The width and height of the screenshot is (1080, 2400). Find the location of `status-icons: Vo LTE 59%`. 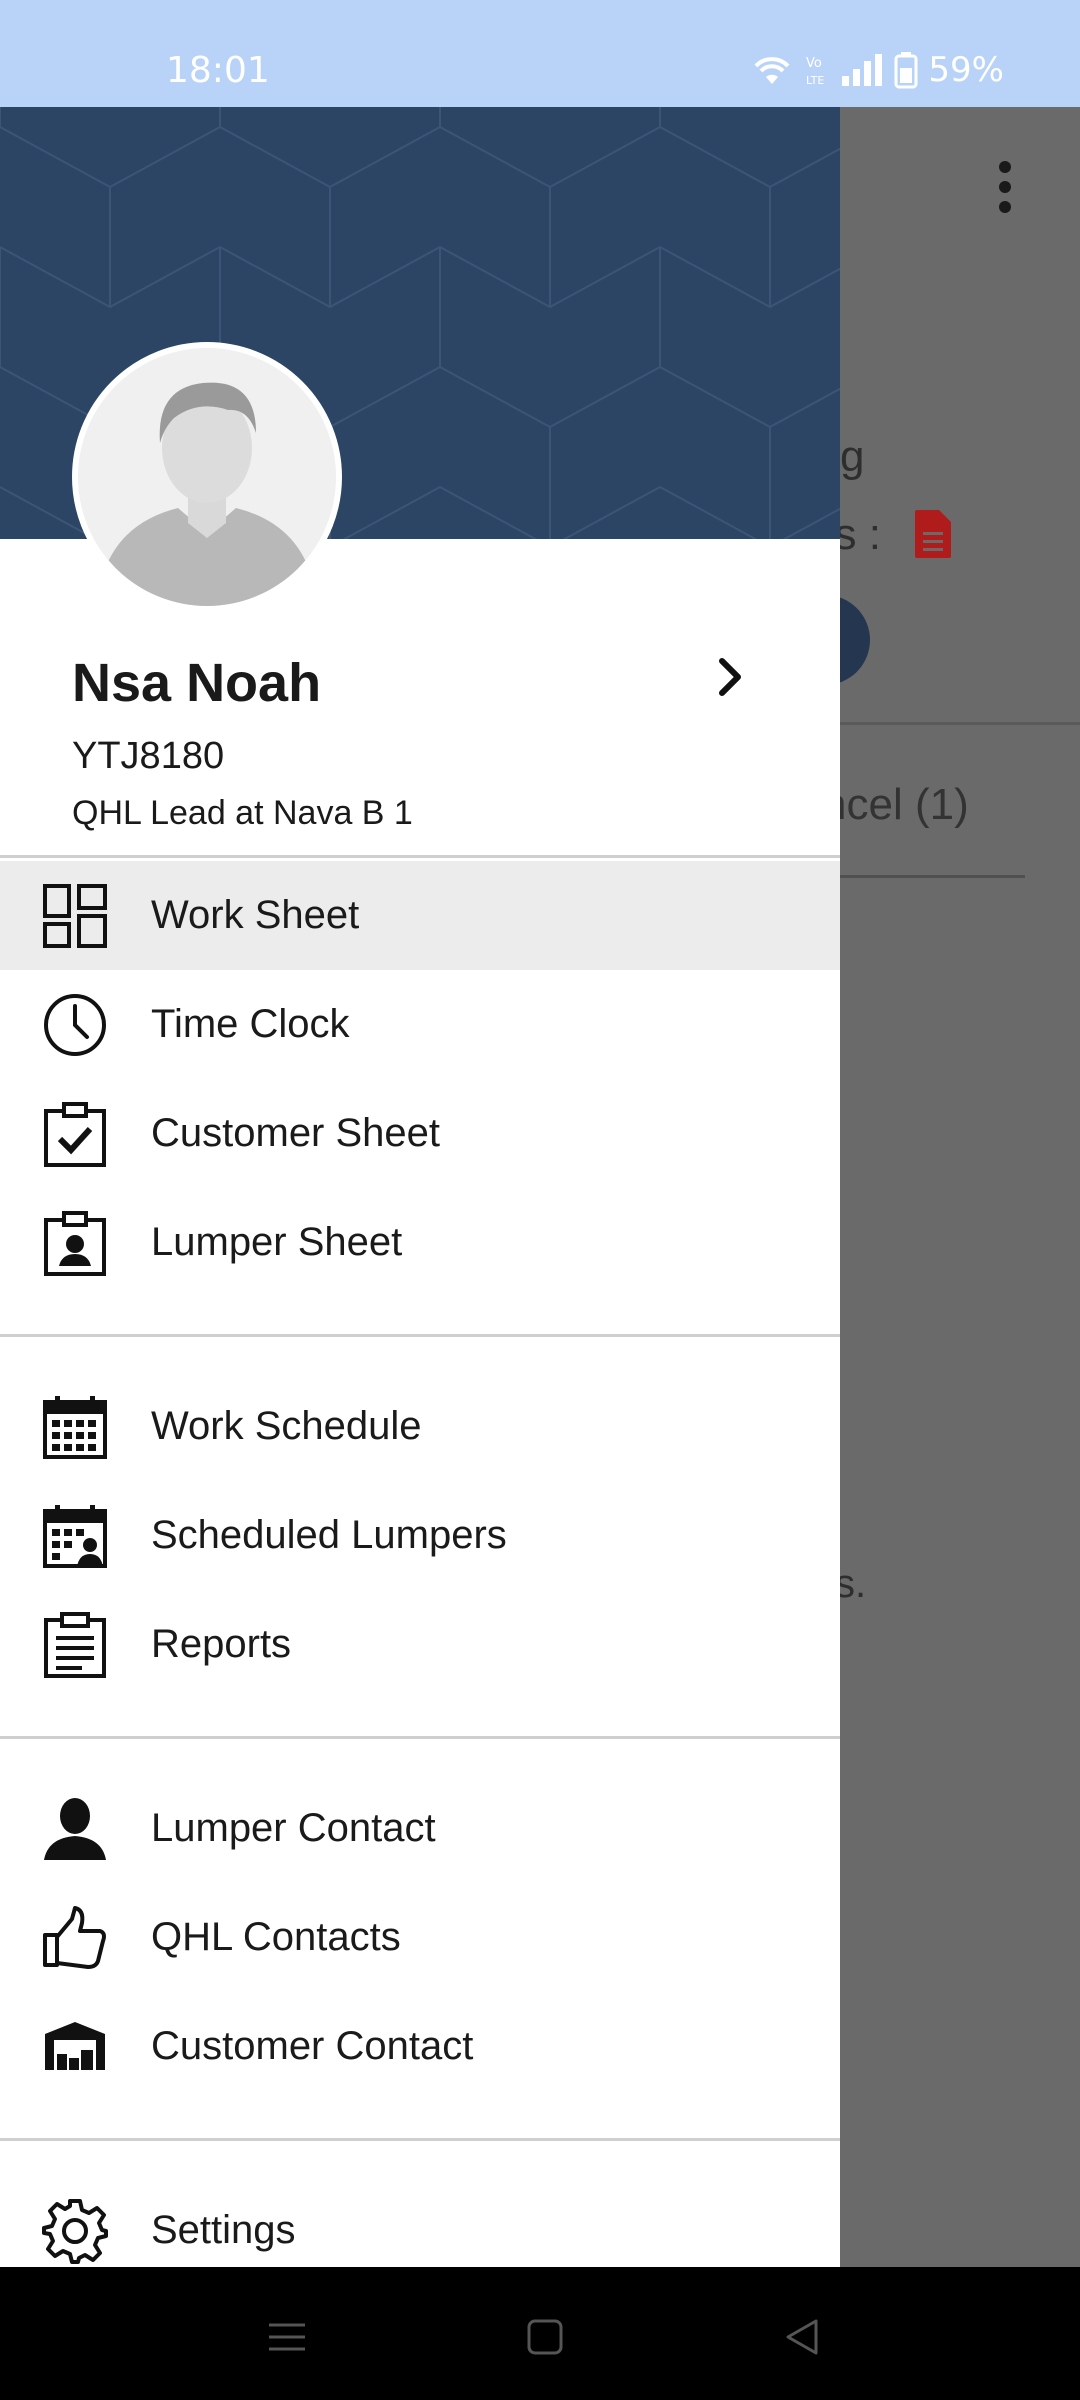

status-icons: Vo LTE 59% is located at coordinates (877, 70).